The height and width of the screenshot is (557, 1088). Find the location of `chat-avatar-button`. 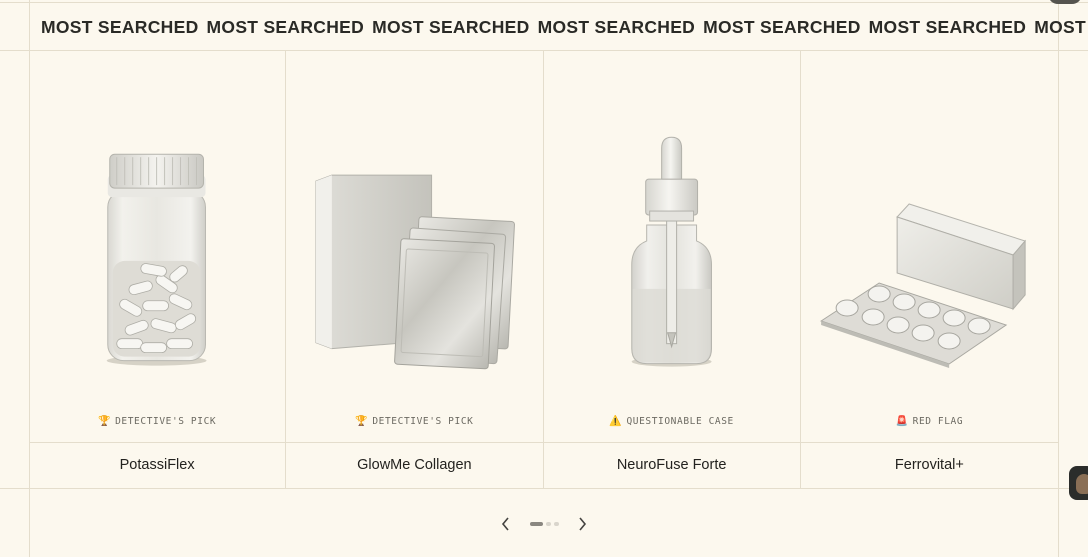

chat-avatar-button is located at coordinates (1078, 483).